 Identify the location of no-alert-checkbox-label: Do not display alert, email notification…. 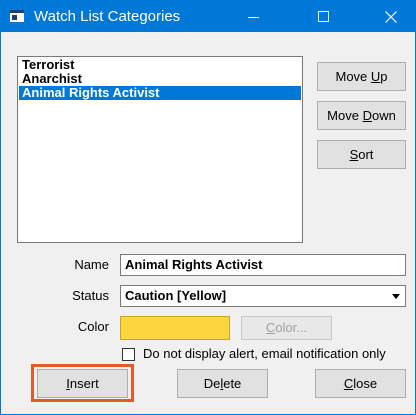
(264, 353).